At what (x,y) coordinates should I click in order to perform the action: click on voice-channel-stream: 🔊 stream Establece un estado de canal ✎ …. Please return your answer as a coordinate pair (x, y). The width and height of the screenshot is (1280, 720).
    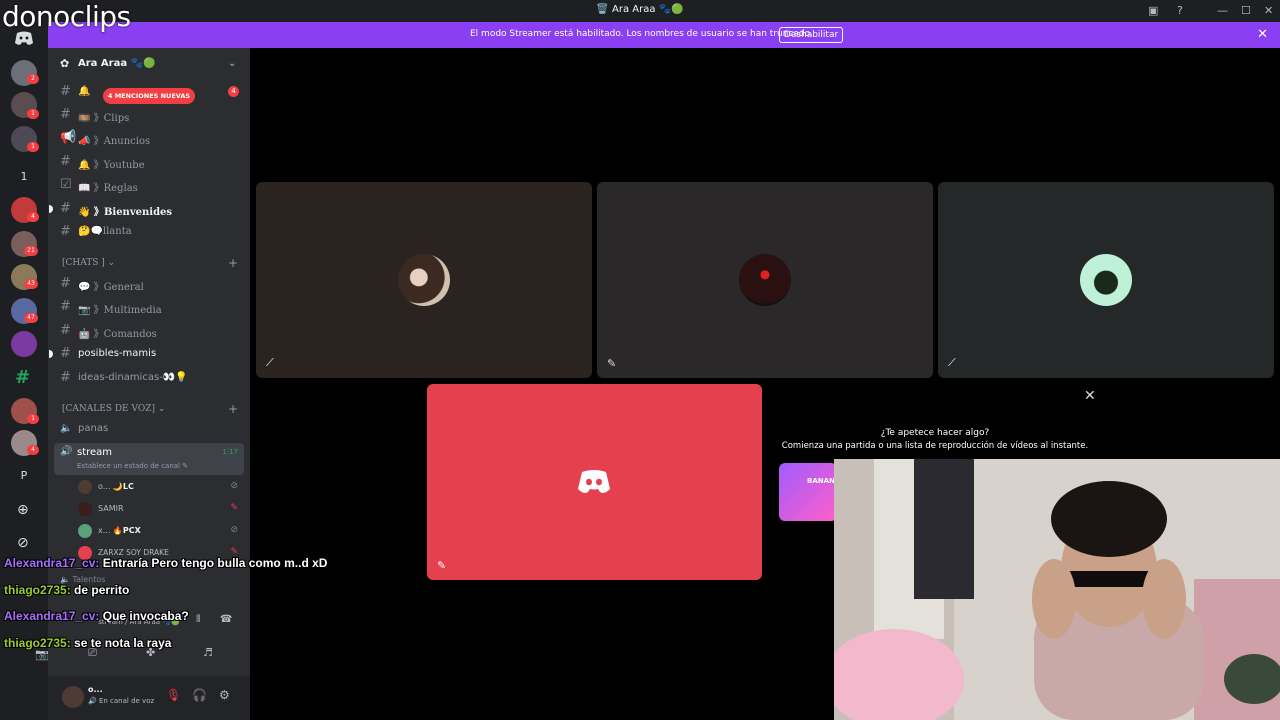
    Looking at the image, I should click on (149, 459).